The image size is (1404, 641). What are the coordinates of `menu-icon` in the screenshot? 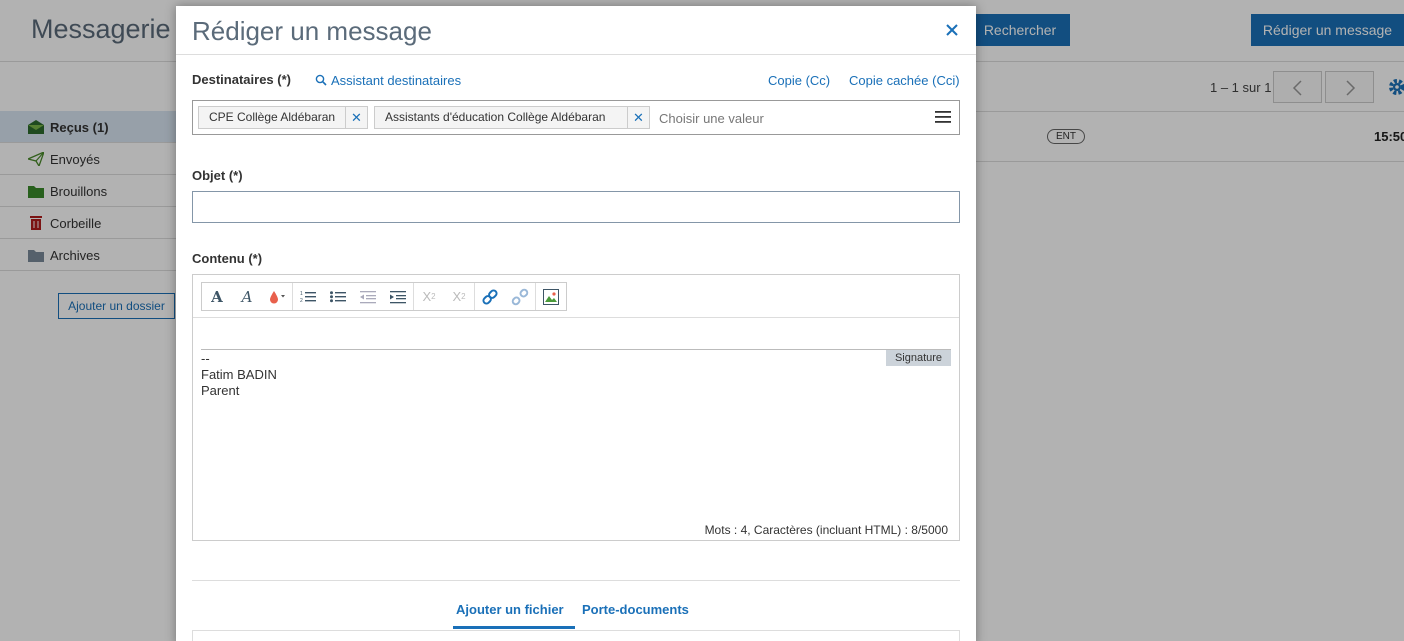 It's located at (943, 117).